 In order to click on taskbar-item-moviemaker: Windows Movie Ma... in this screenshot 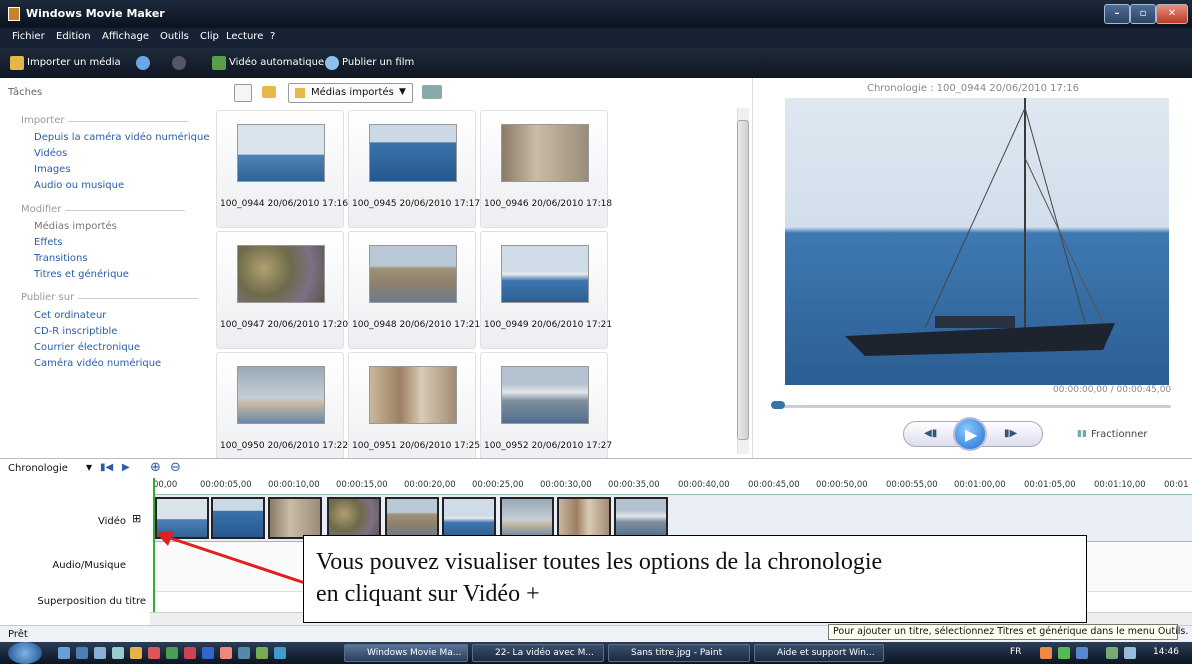, I will do `click(406, 653)`.